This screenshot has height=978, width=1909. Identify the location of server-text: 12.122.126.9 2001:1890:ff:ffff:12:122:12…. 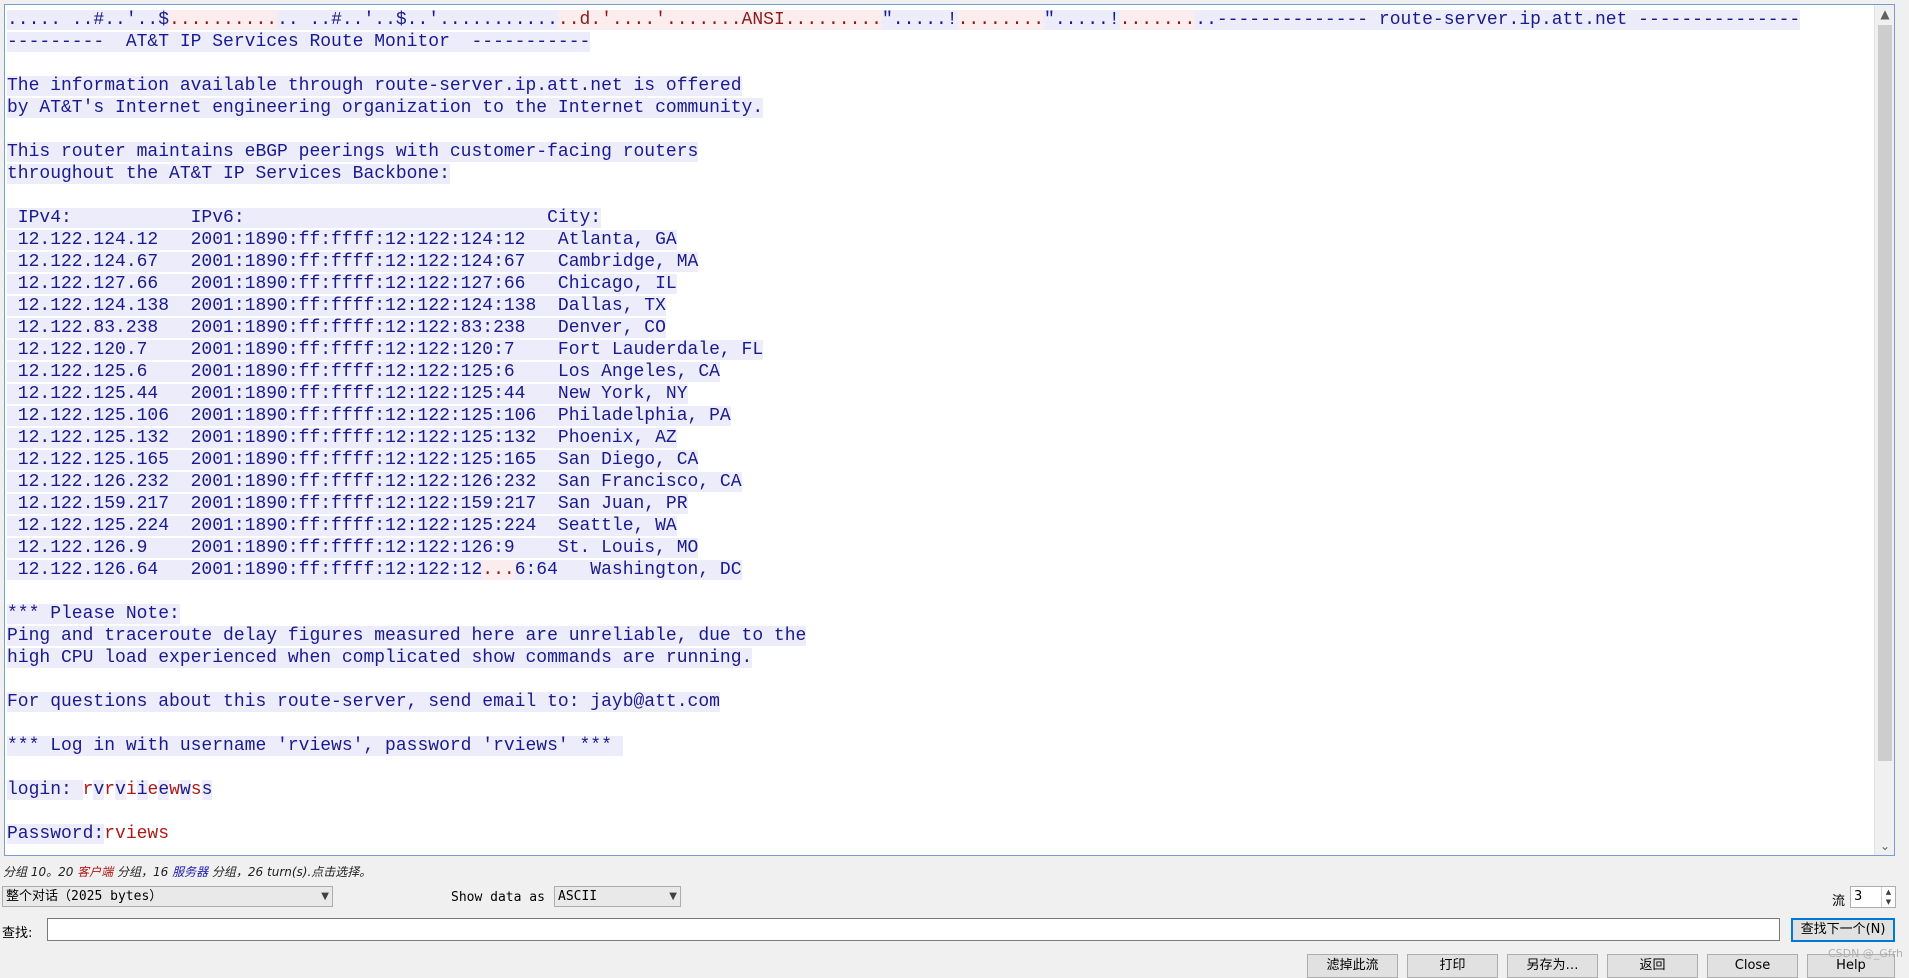
(353, 548).